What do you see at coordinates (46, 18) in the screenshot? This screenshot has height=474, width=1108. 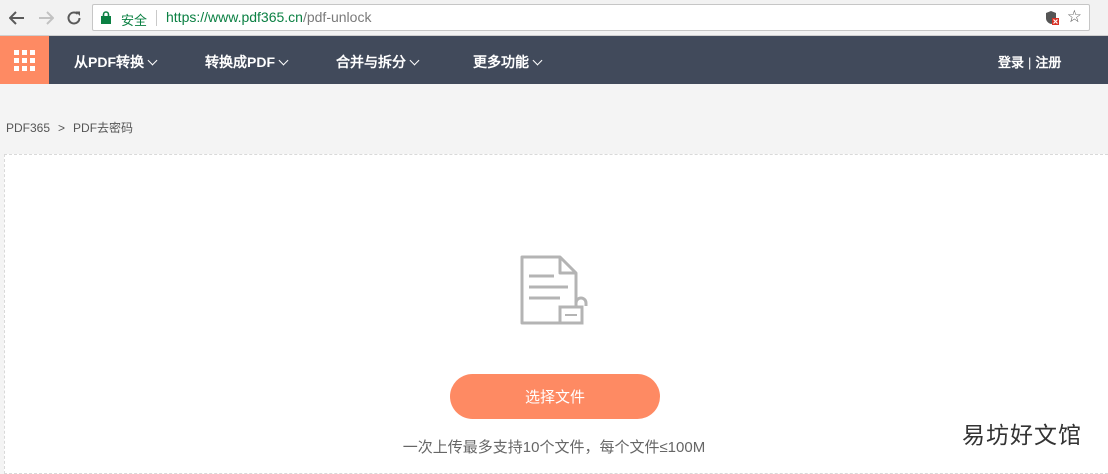 I see `forward-arrow-icon` at bounding box center [46, 18].